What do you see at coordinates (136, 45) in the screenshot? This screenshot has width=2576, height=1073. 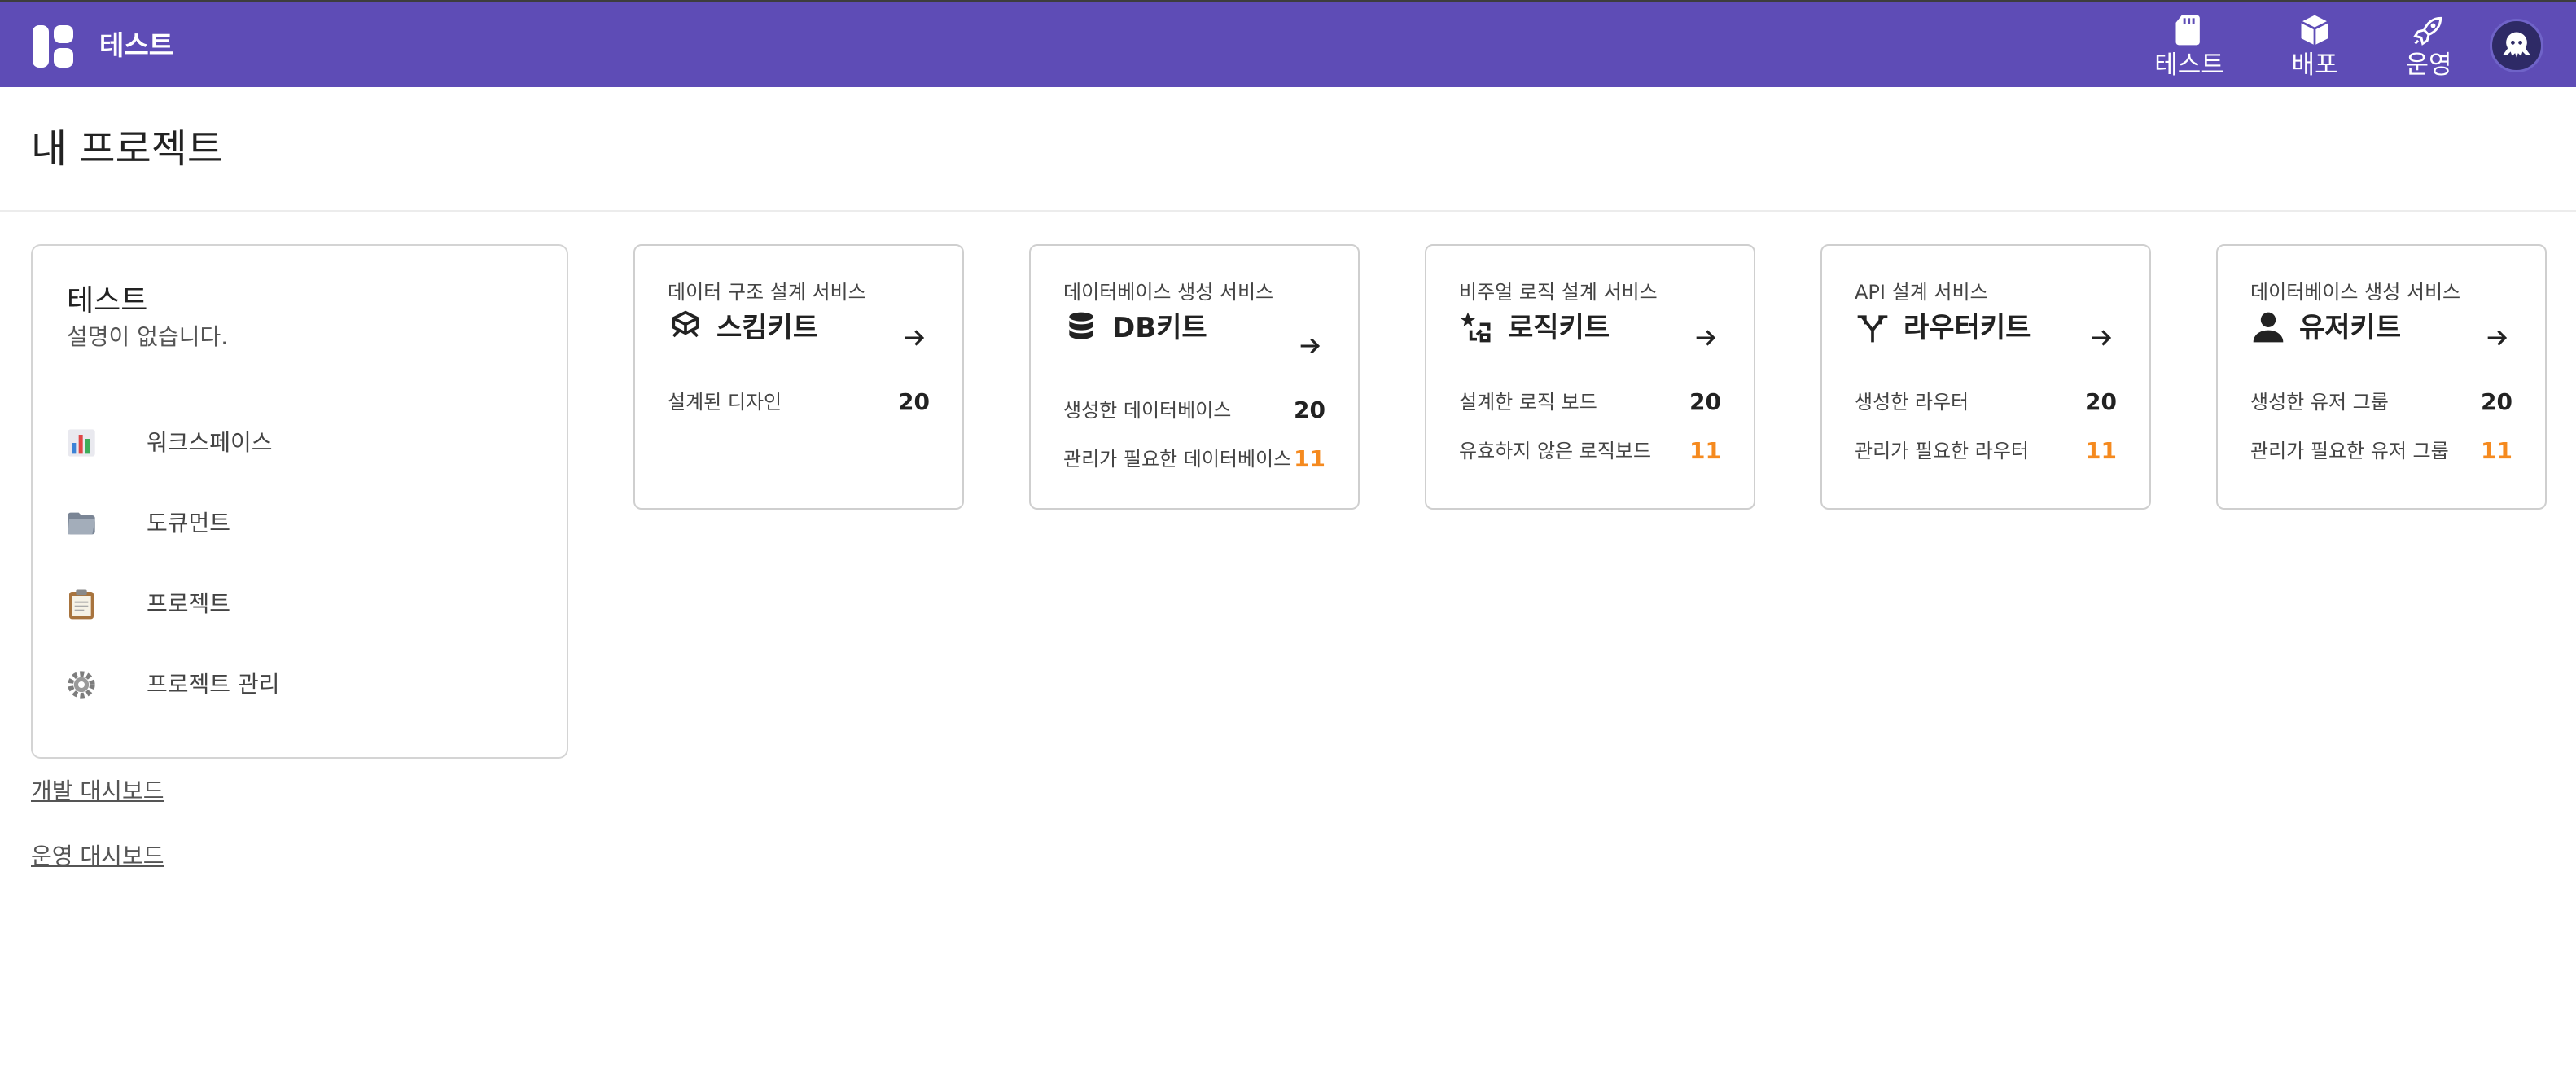 I see `brand-name: 테스트` at bounding box center [136, 45].